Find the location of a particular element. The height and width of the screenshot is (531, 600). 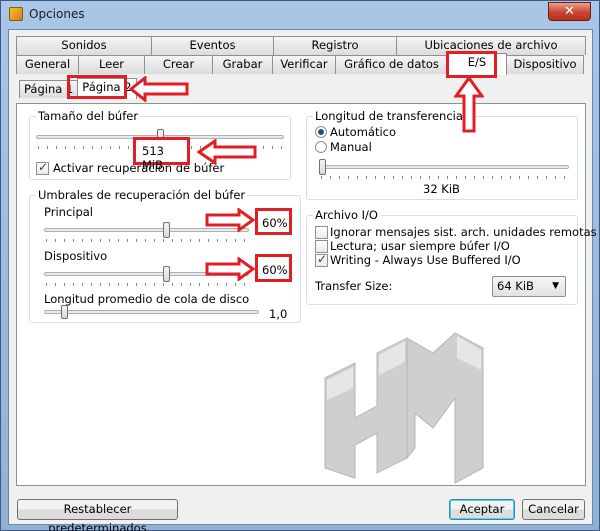

enable-recovery-checkbox is located at coordinates (42, 167).